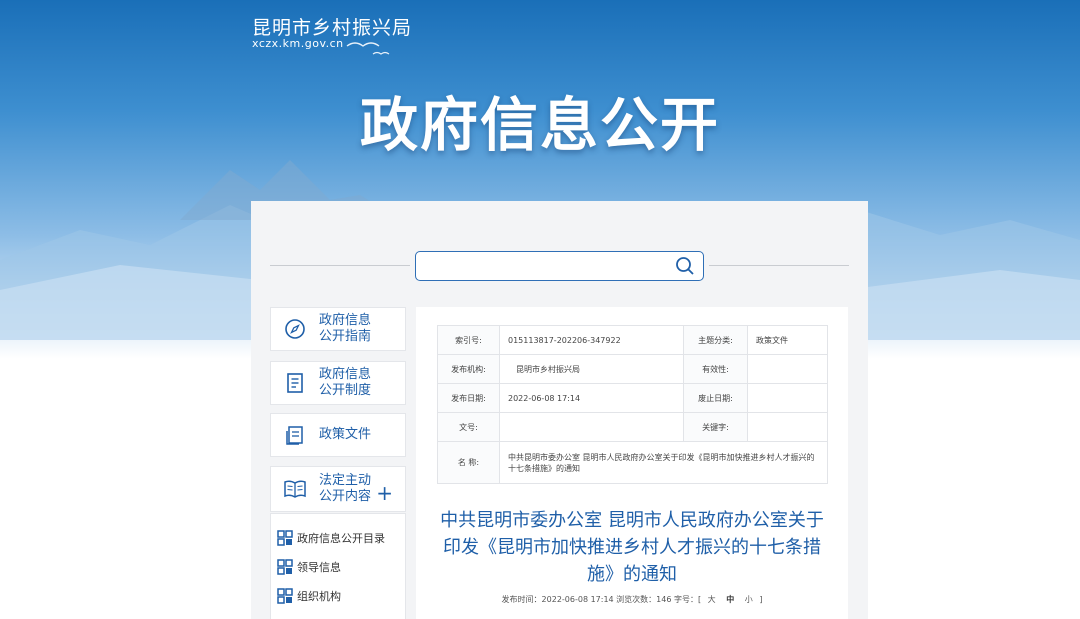 This screenshot has height=619, width=1080. I want to click on docno-value, so click(591, 427).